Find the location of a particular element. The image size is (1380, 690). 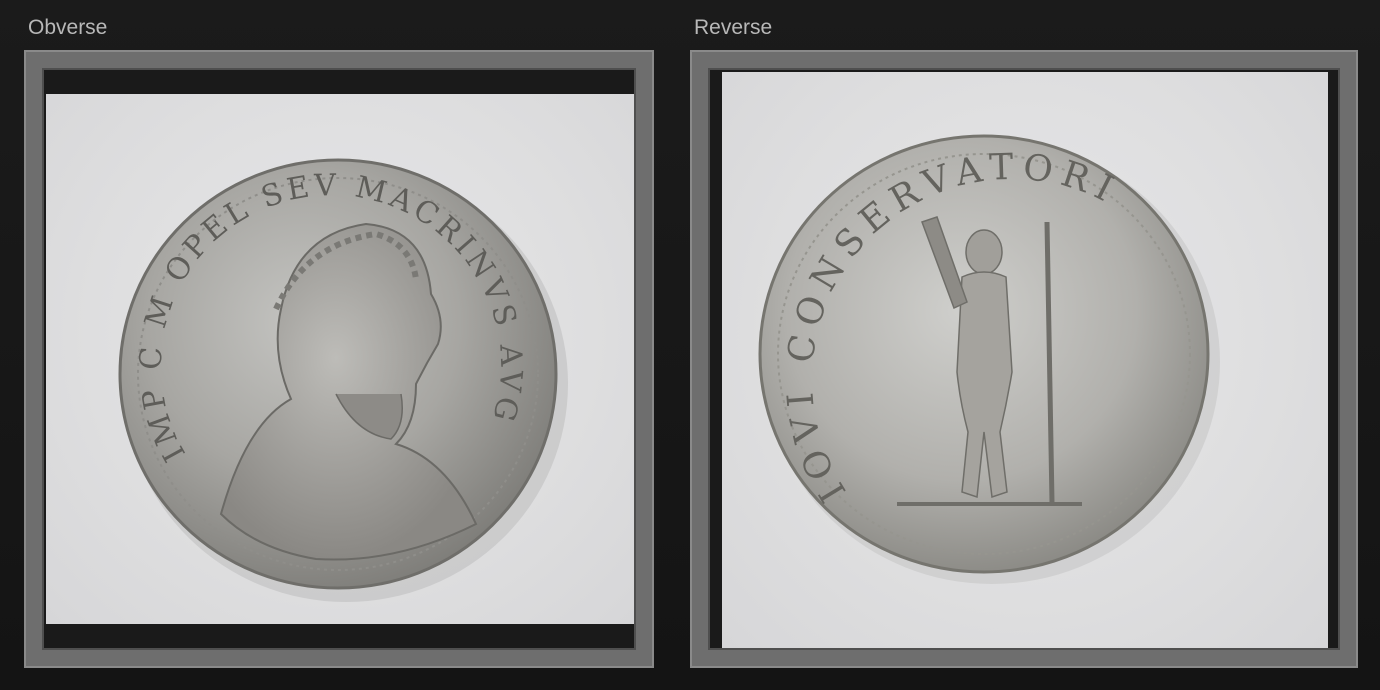

jupiter-head is located at coordinates (984, 252).